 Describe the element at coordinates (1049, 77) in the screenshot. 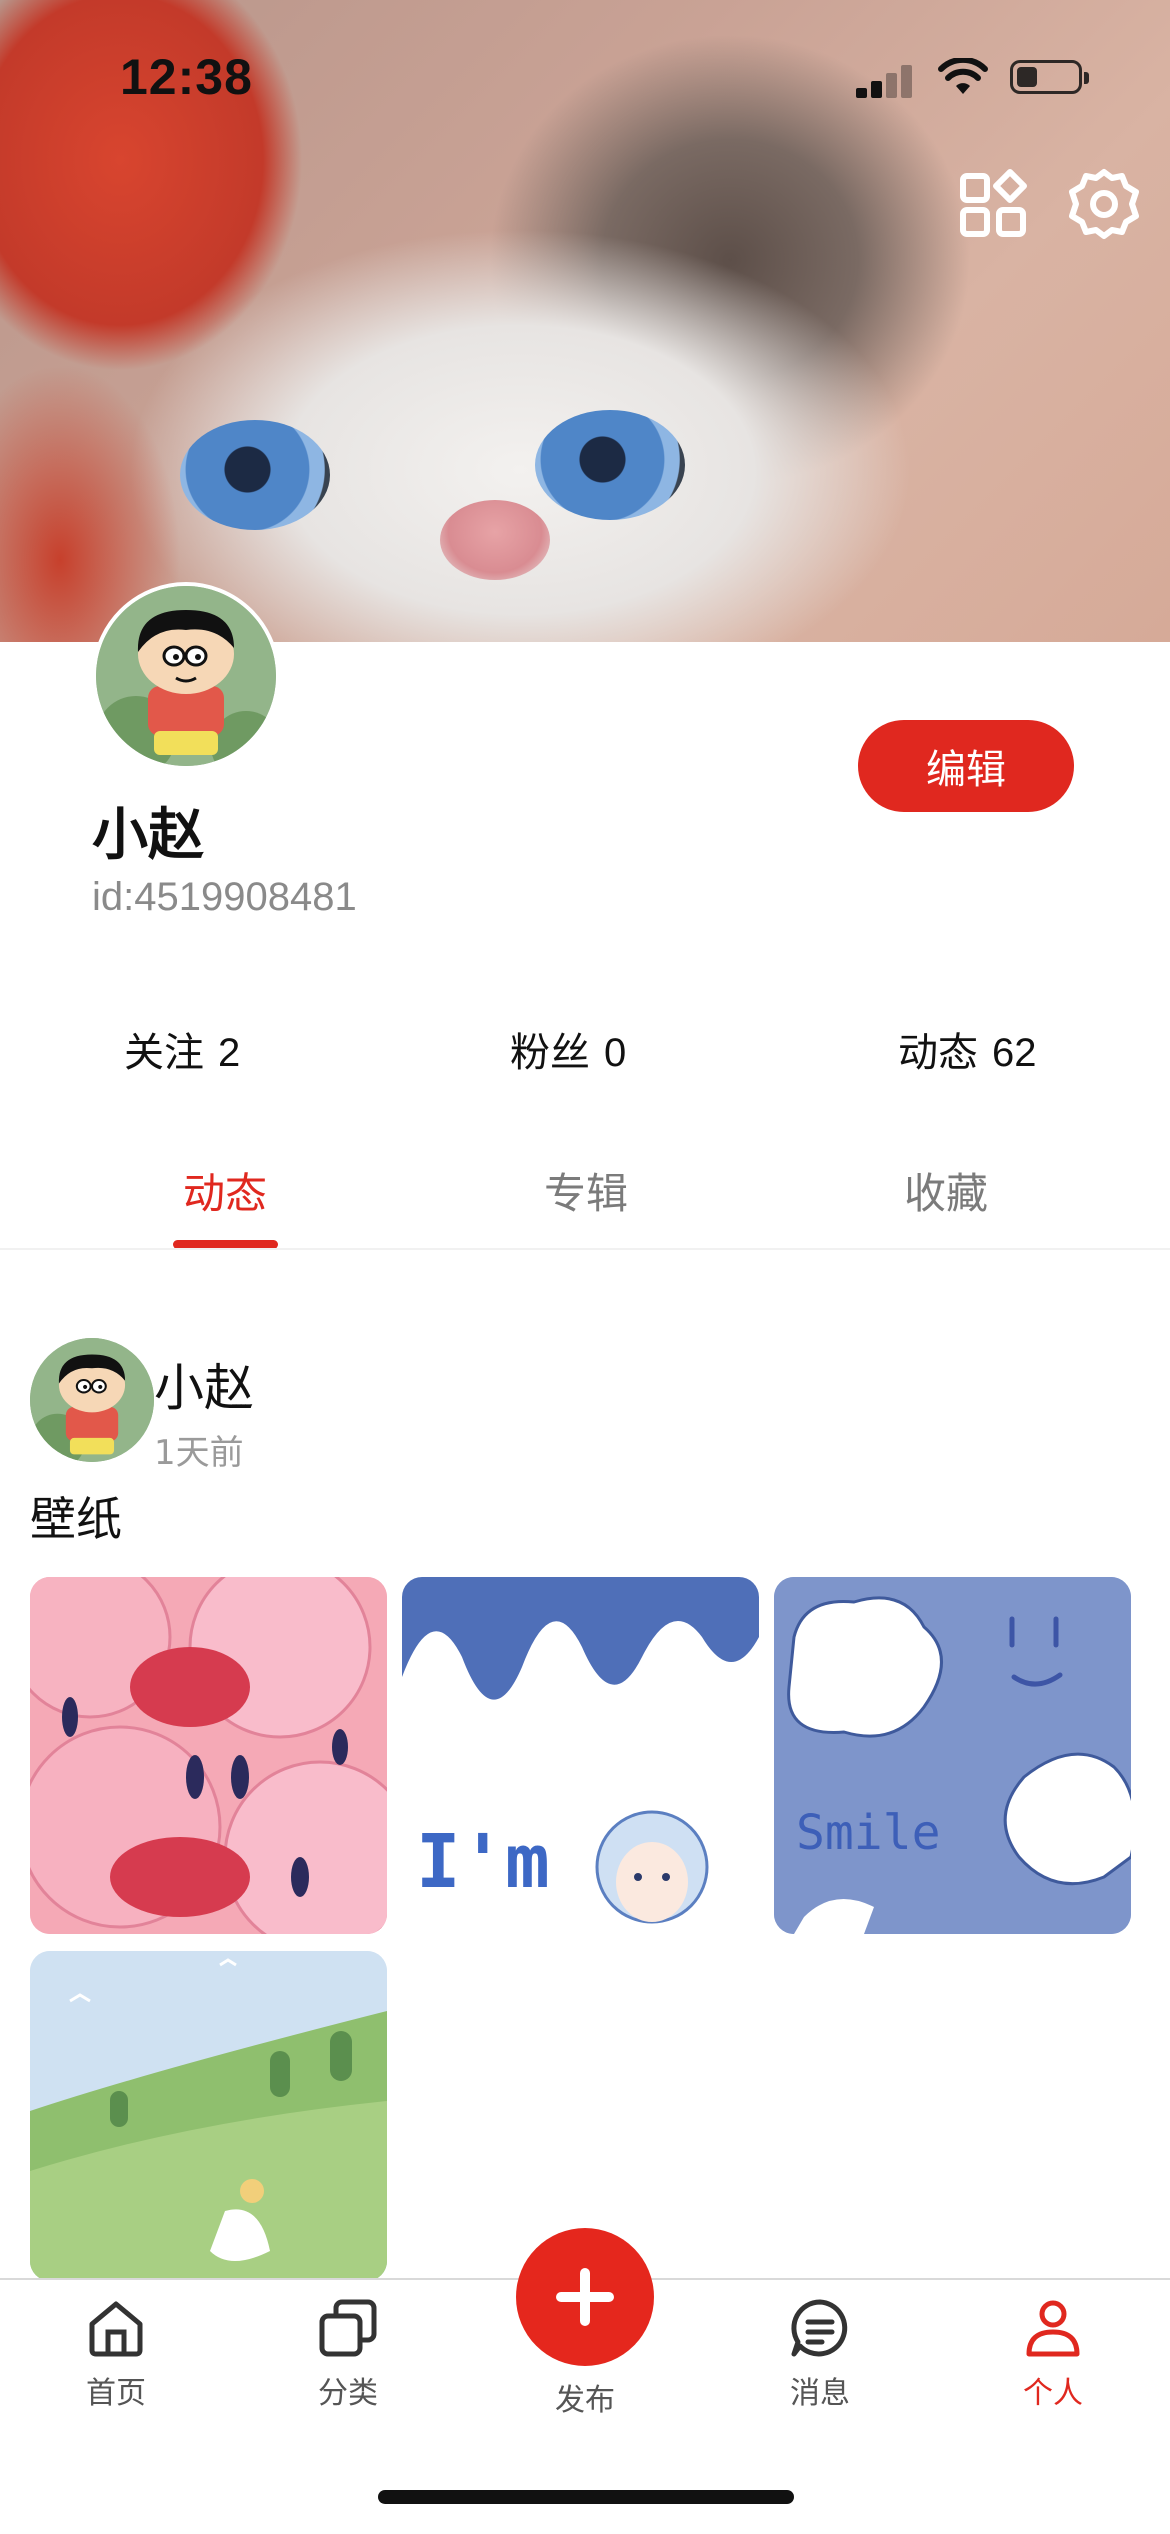

I see `battery-icon` at that location.